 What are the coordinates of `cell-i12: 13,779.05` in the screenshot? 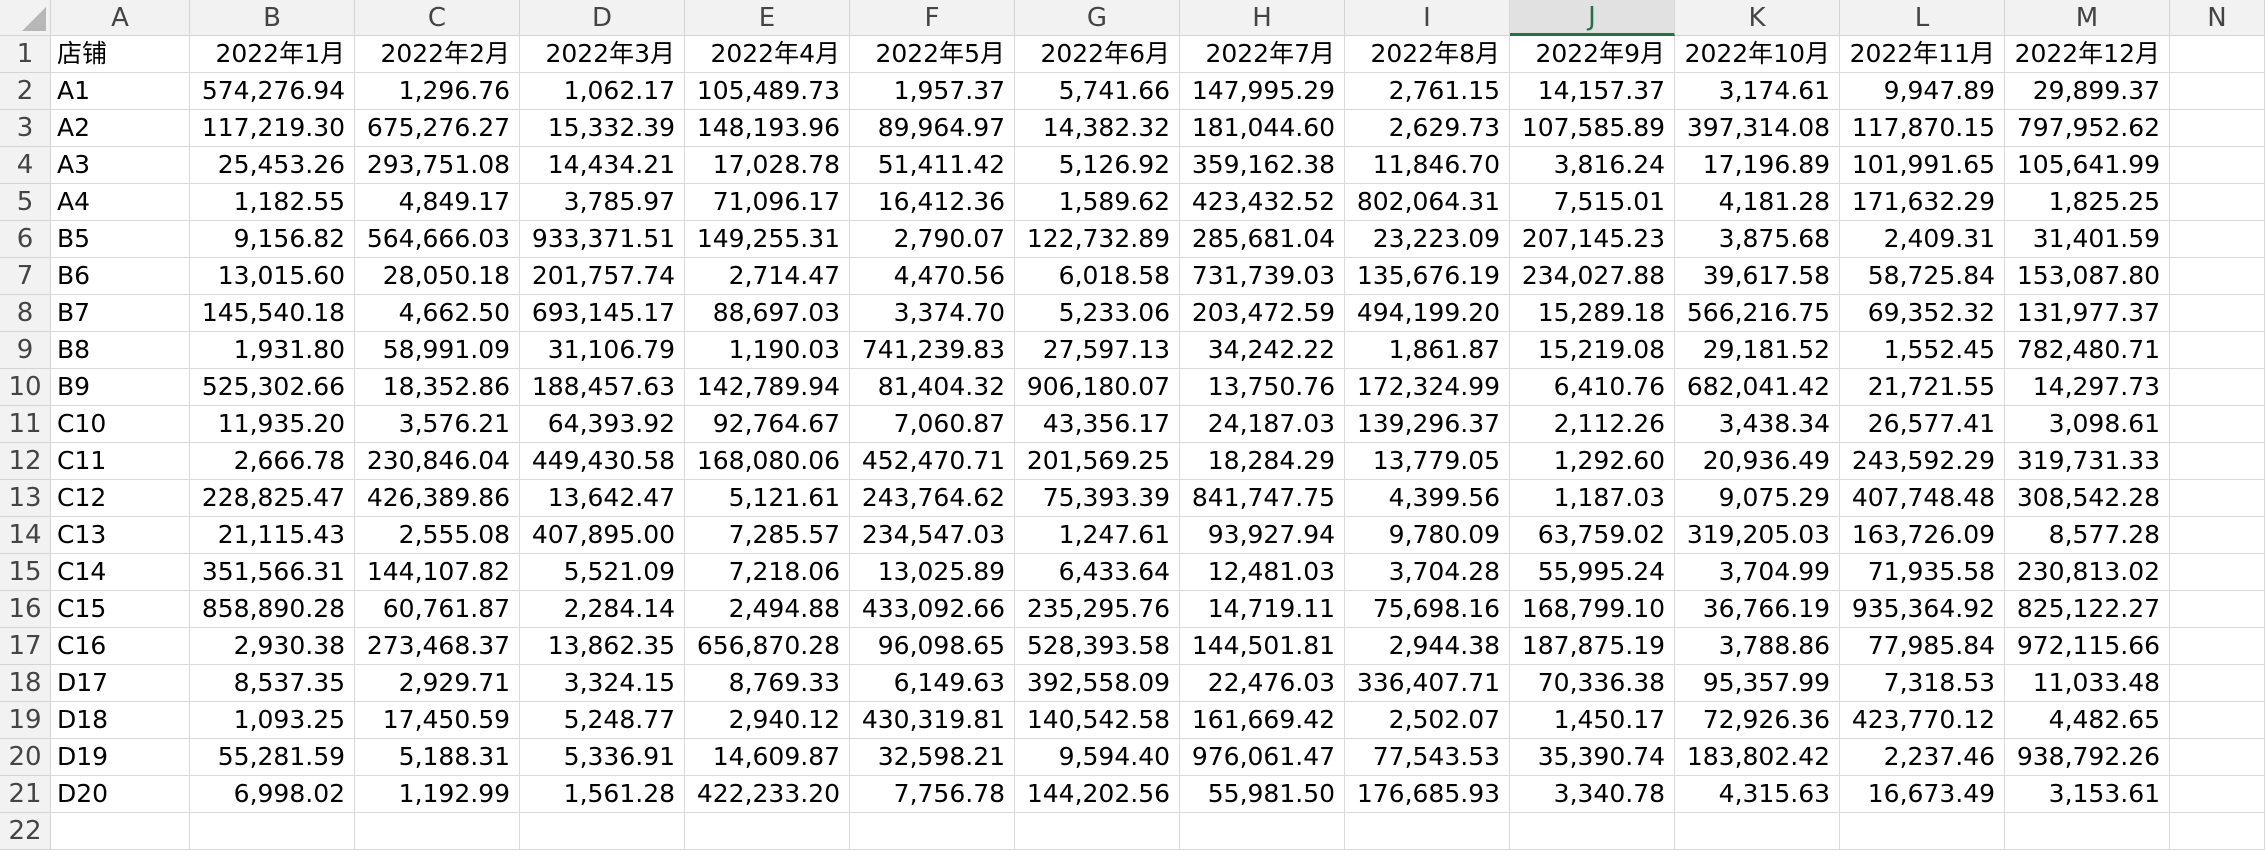 It's located at (1427, 461).